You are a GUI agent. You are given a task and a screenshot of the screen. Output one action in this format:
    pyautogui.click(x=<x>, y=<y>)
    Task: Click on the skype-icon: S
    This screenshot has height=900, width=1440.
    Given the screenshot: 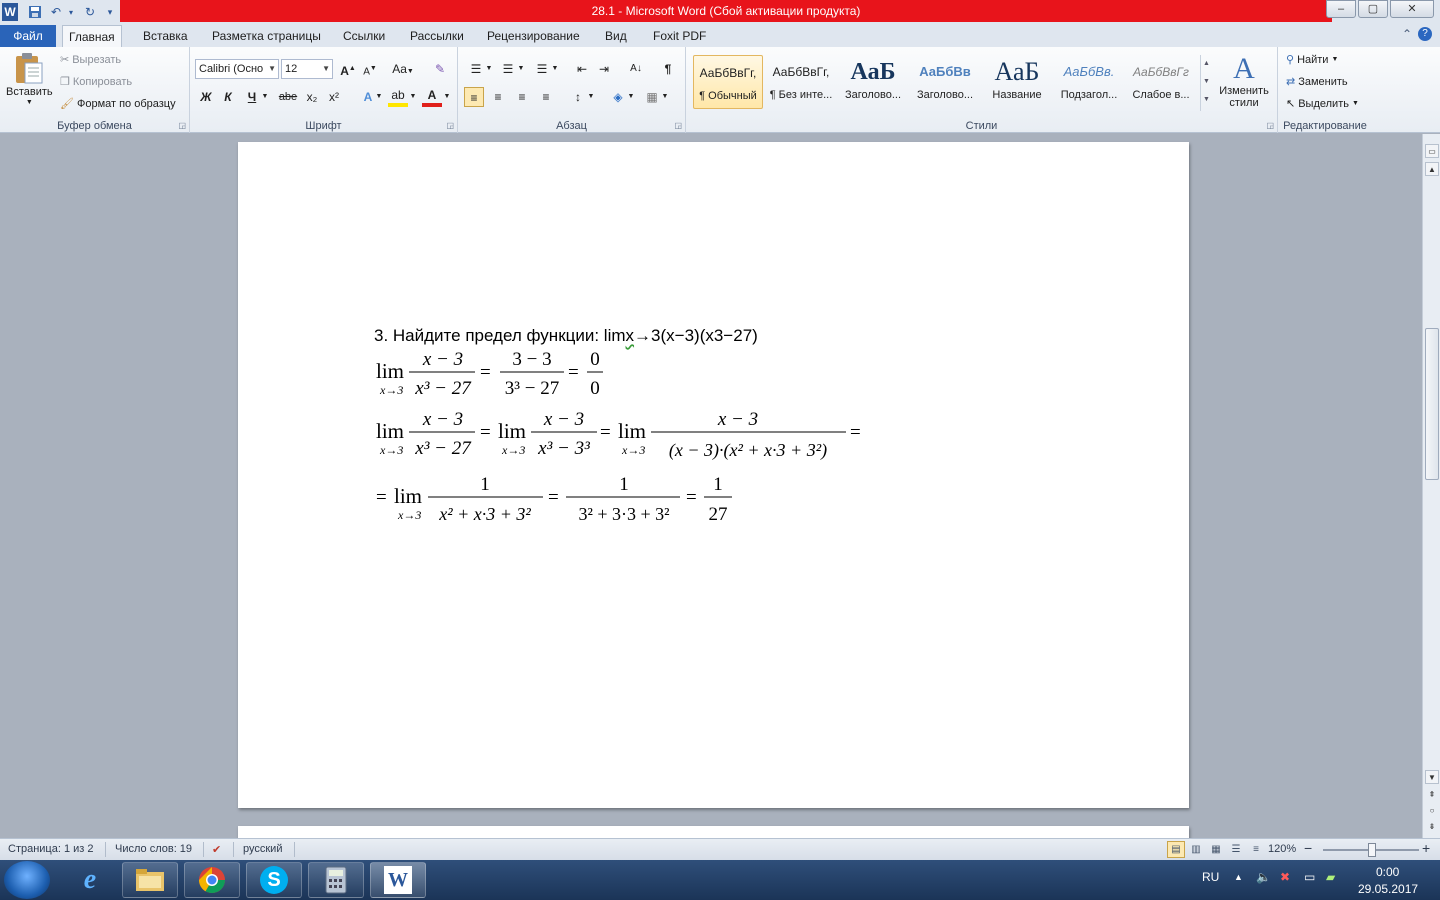 What is the action you would take?
    pyautogui.click(x=274, y=880)
    